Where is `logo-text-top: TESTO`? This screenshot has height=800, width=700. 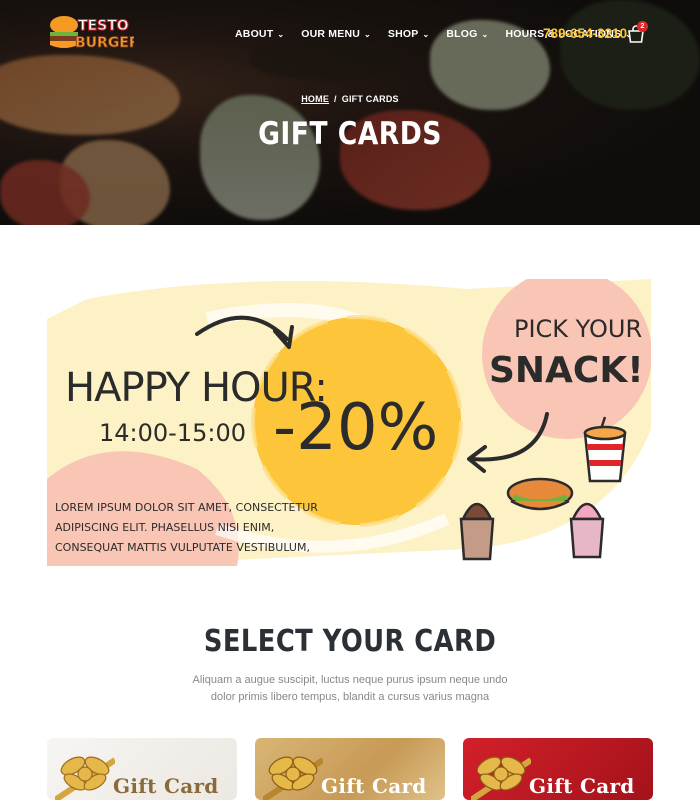
logo-text-top: TESTO is located at coordinates (103, 26).